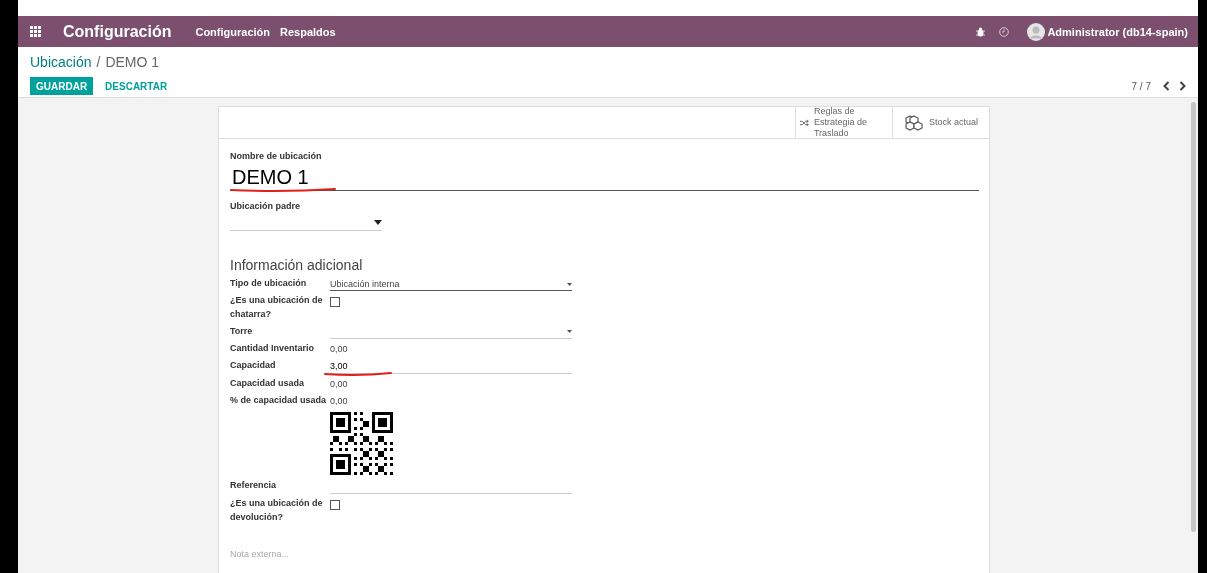 This screenshot has height=573, width=1207. I want to click on user-menu: Administrator (db14-spain), so click(1117, 31).